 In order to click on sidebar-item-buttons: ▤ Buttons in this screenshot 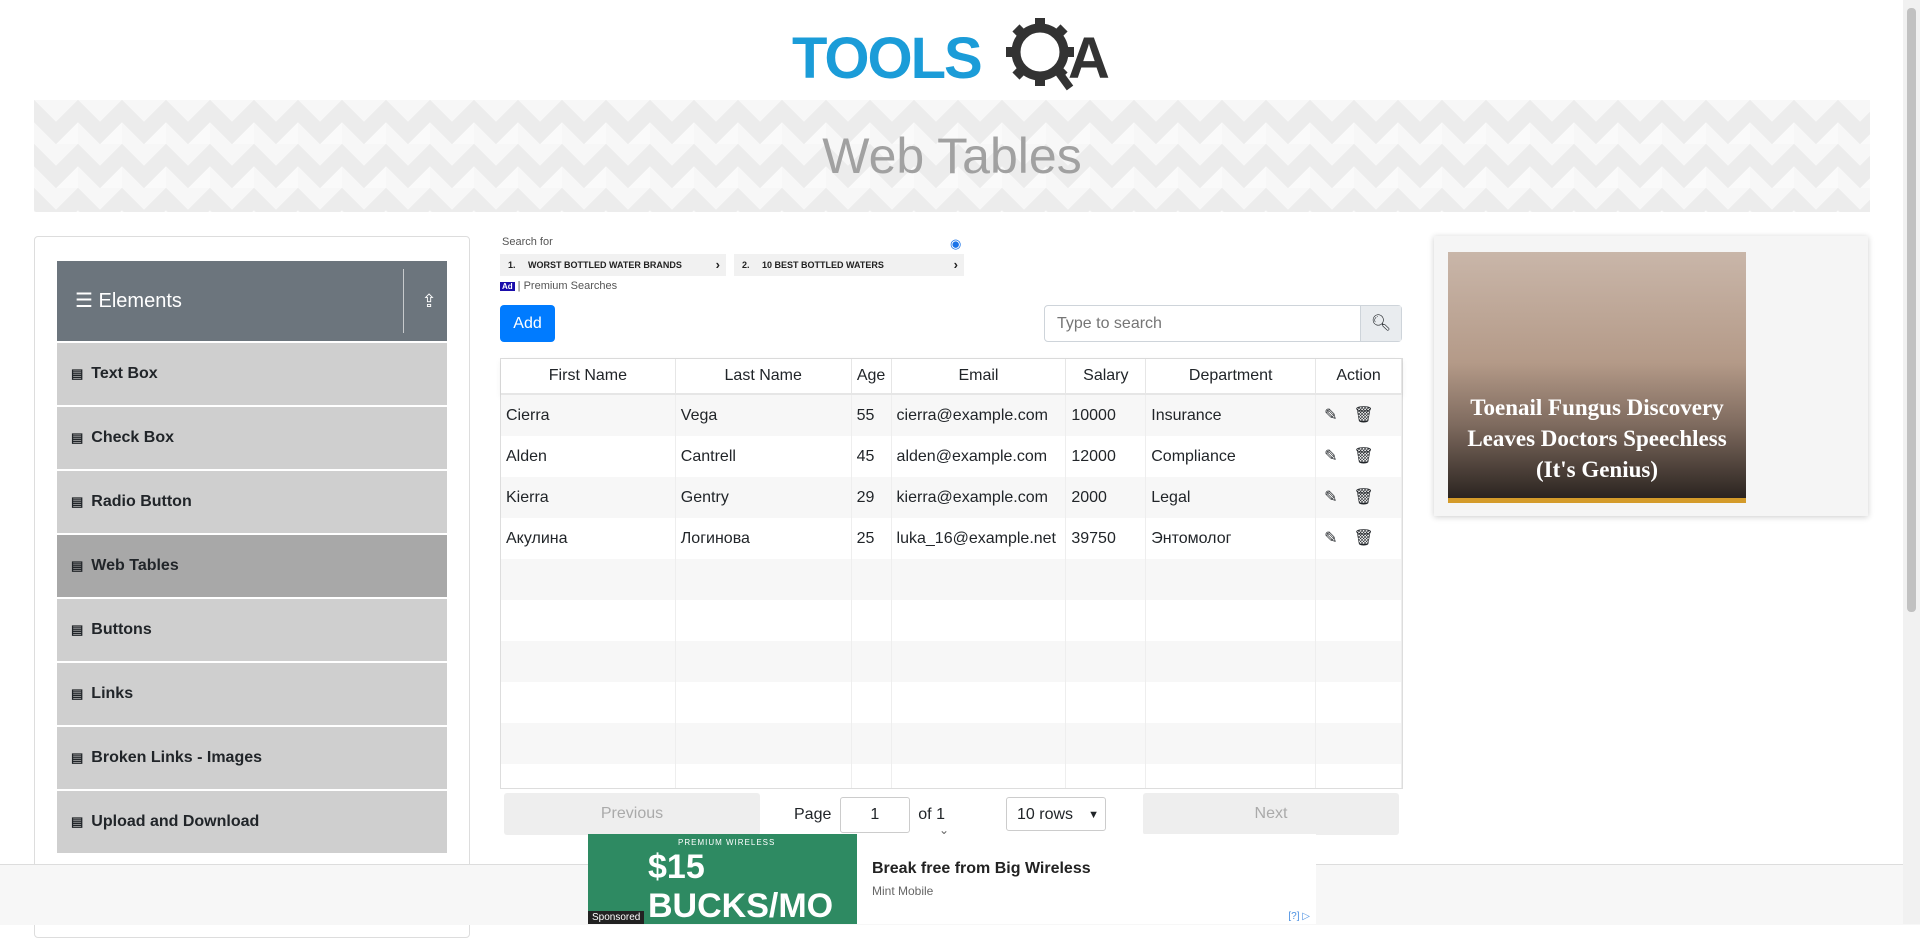, I will do `click(252, 631)`.